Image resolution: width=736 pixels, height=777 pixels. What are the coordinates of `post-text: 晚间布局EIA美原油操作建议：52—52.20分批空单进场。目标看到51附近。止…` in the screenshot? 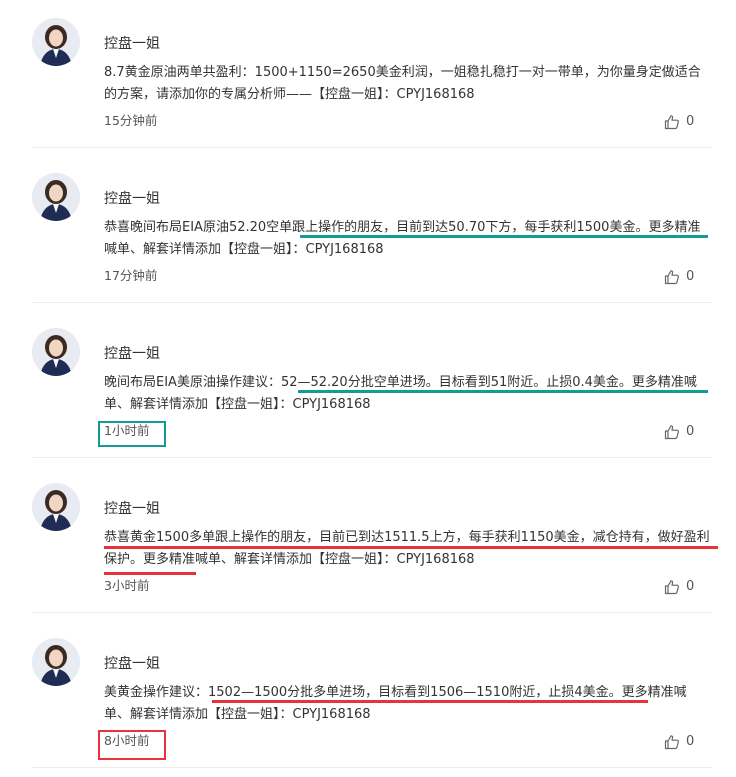 It's located at (400, 393).